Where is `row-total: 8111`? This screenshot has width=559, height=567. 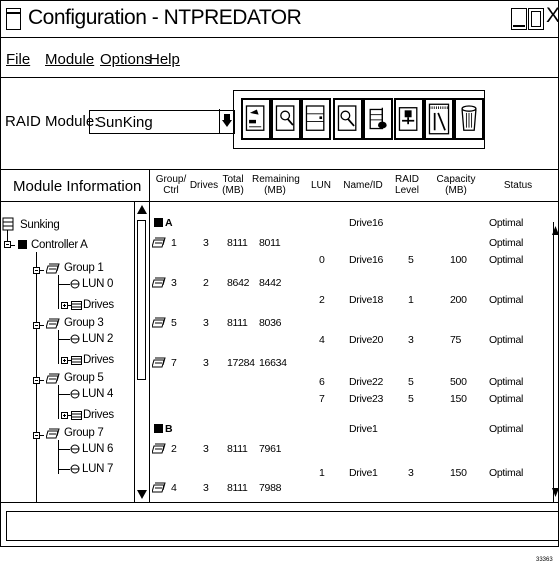 row-total: 8111 is located at coordinates (237, 243).